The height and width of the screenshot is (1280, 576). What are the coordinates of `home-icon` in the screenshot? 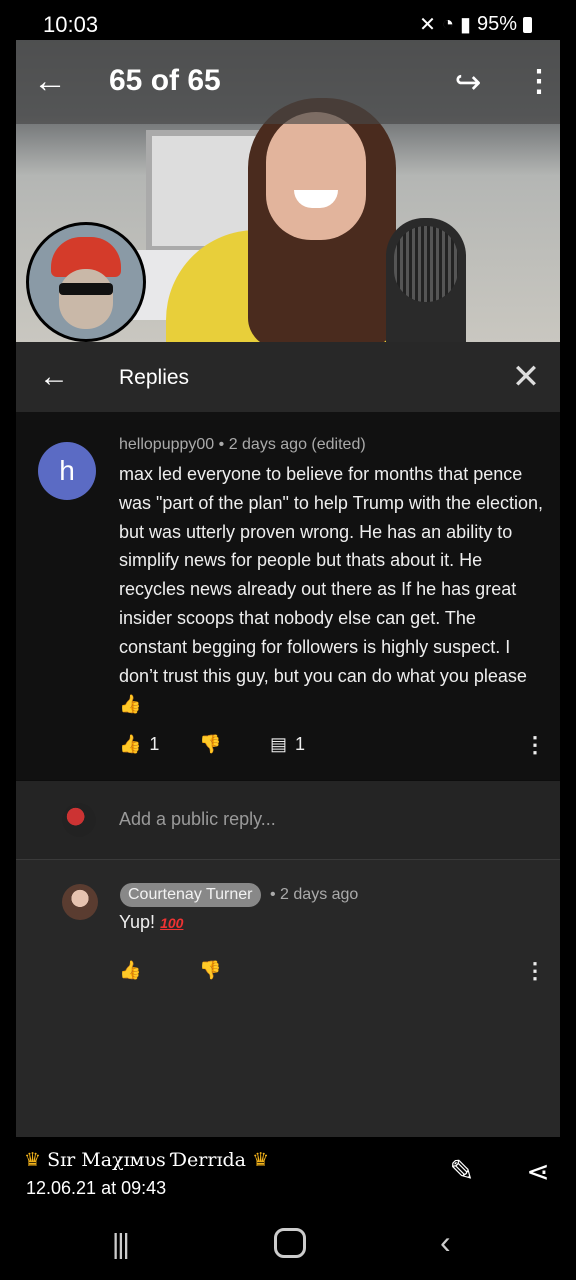 It's located at (290, 1243).